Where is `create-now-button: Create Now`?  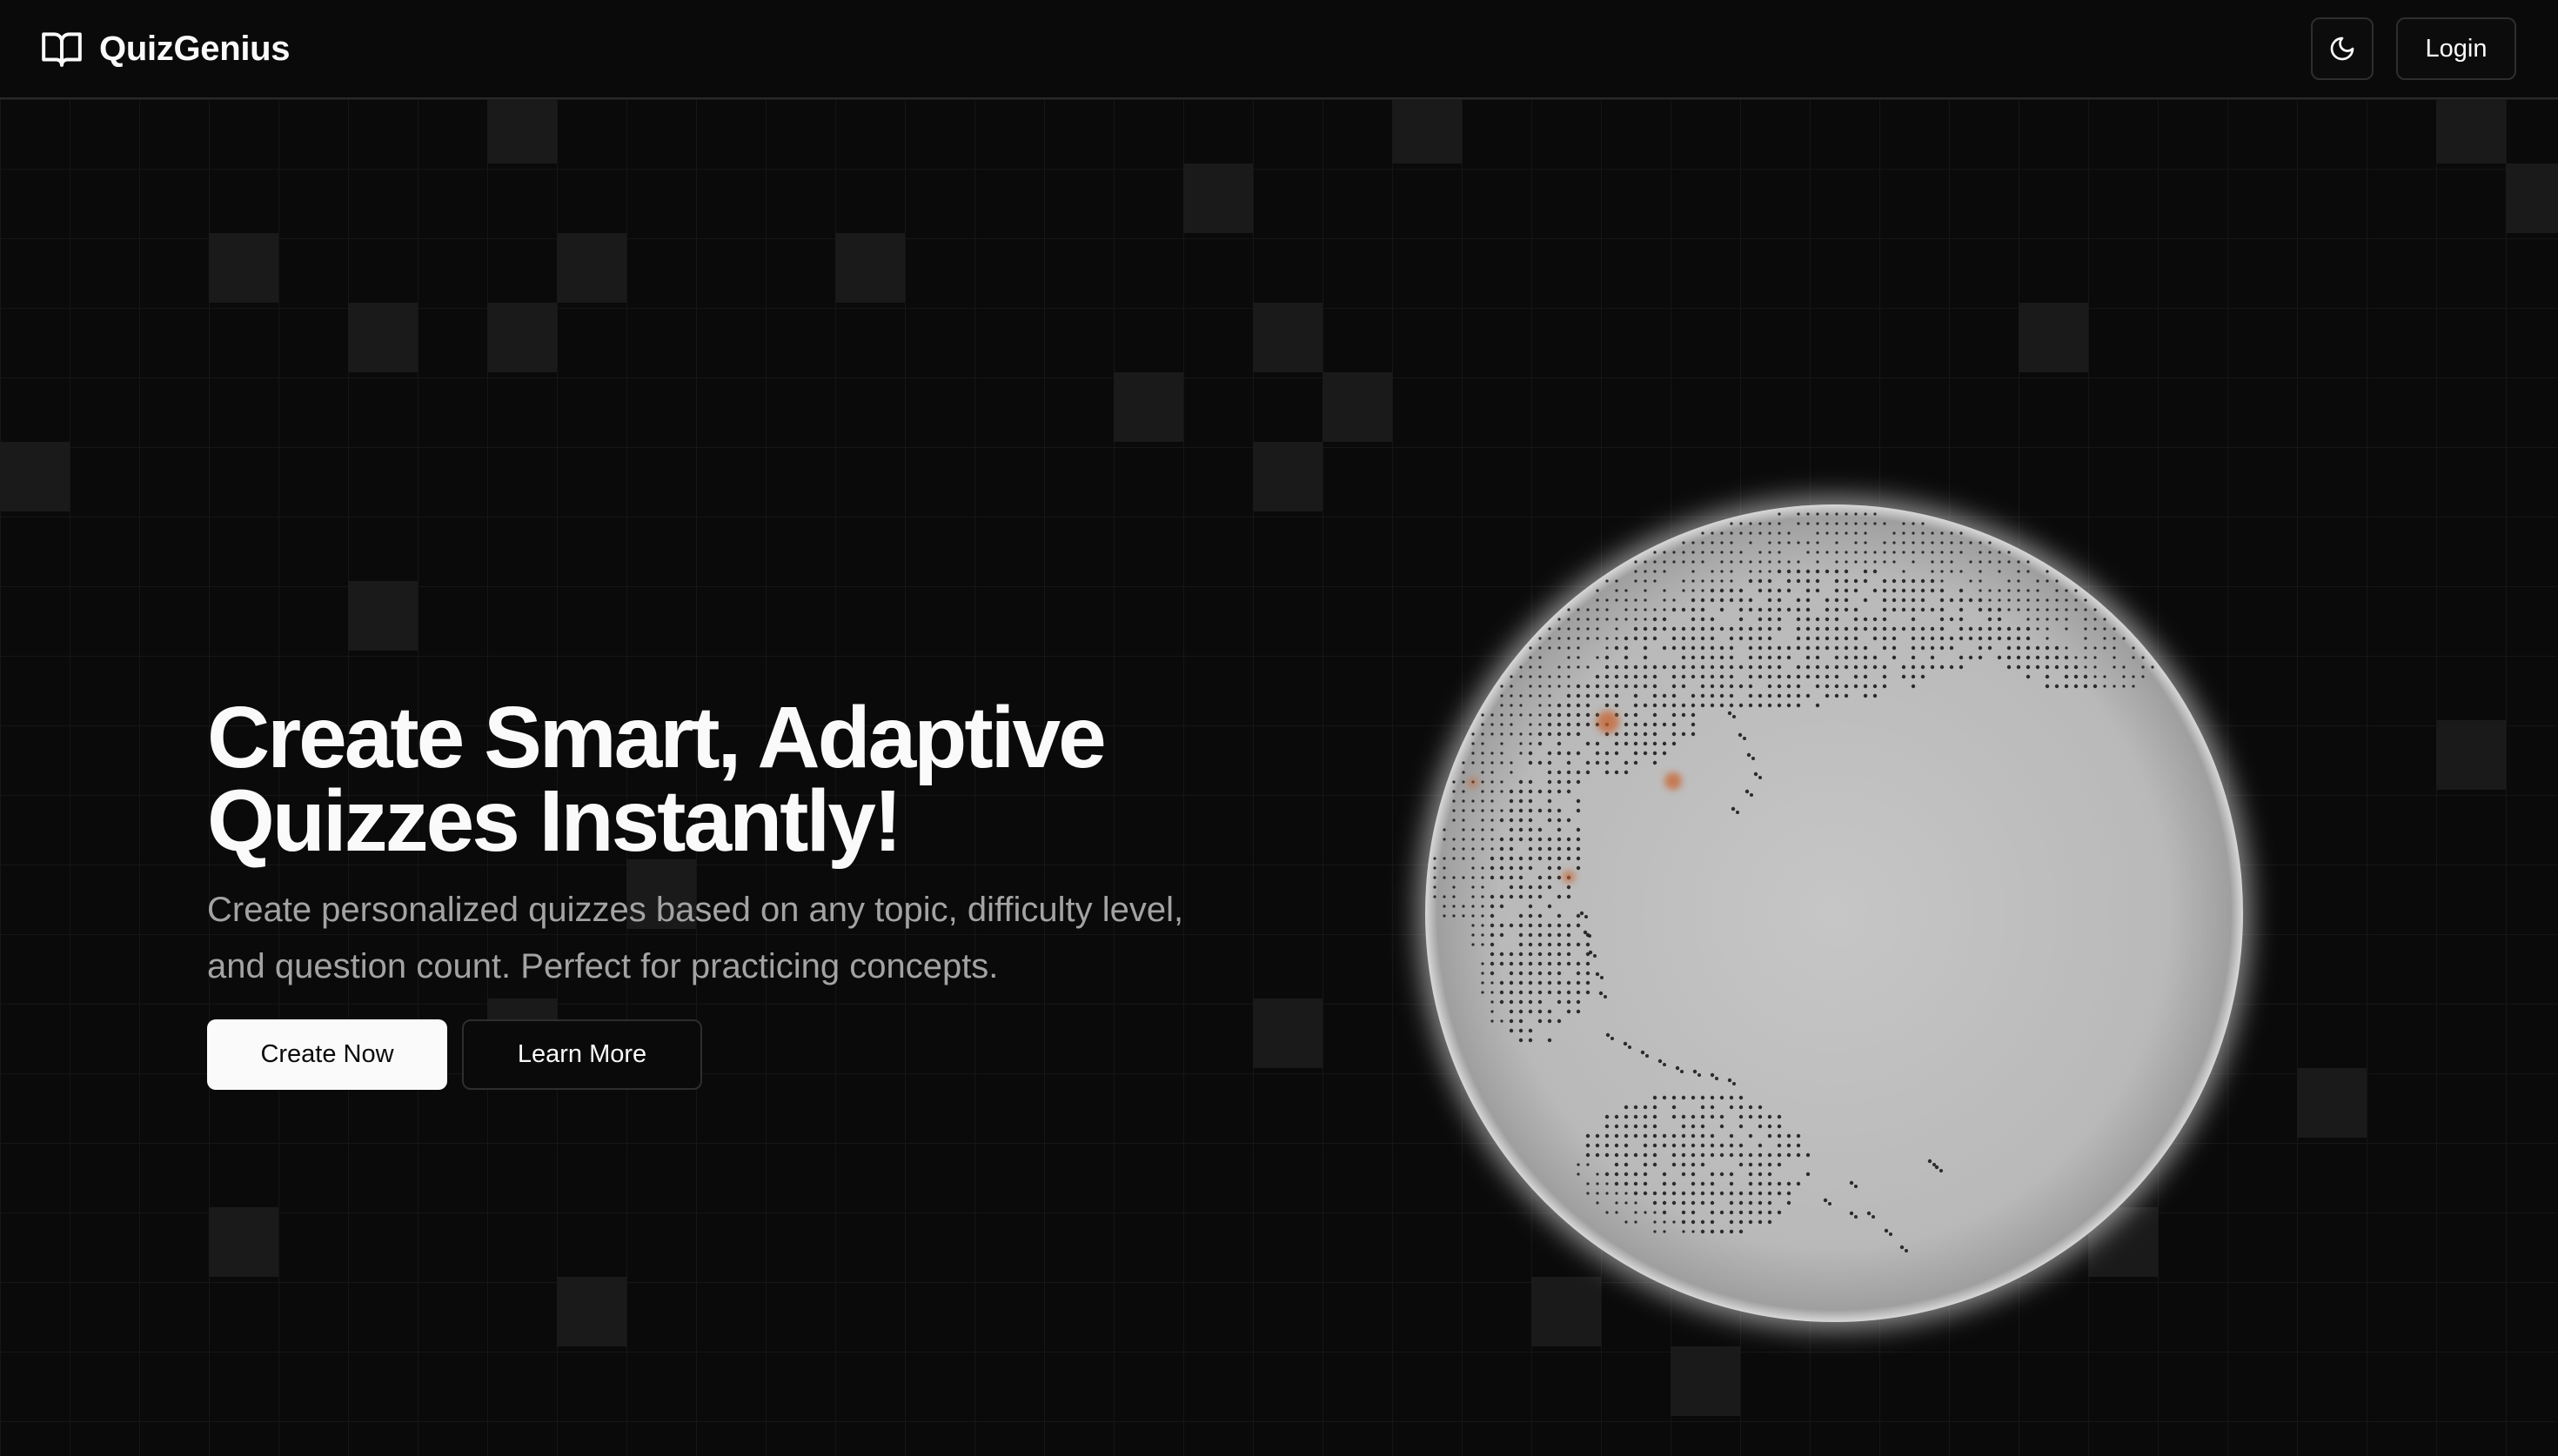
create-now-button: Create Now is located at coordinates (327, 1054).